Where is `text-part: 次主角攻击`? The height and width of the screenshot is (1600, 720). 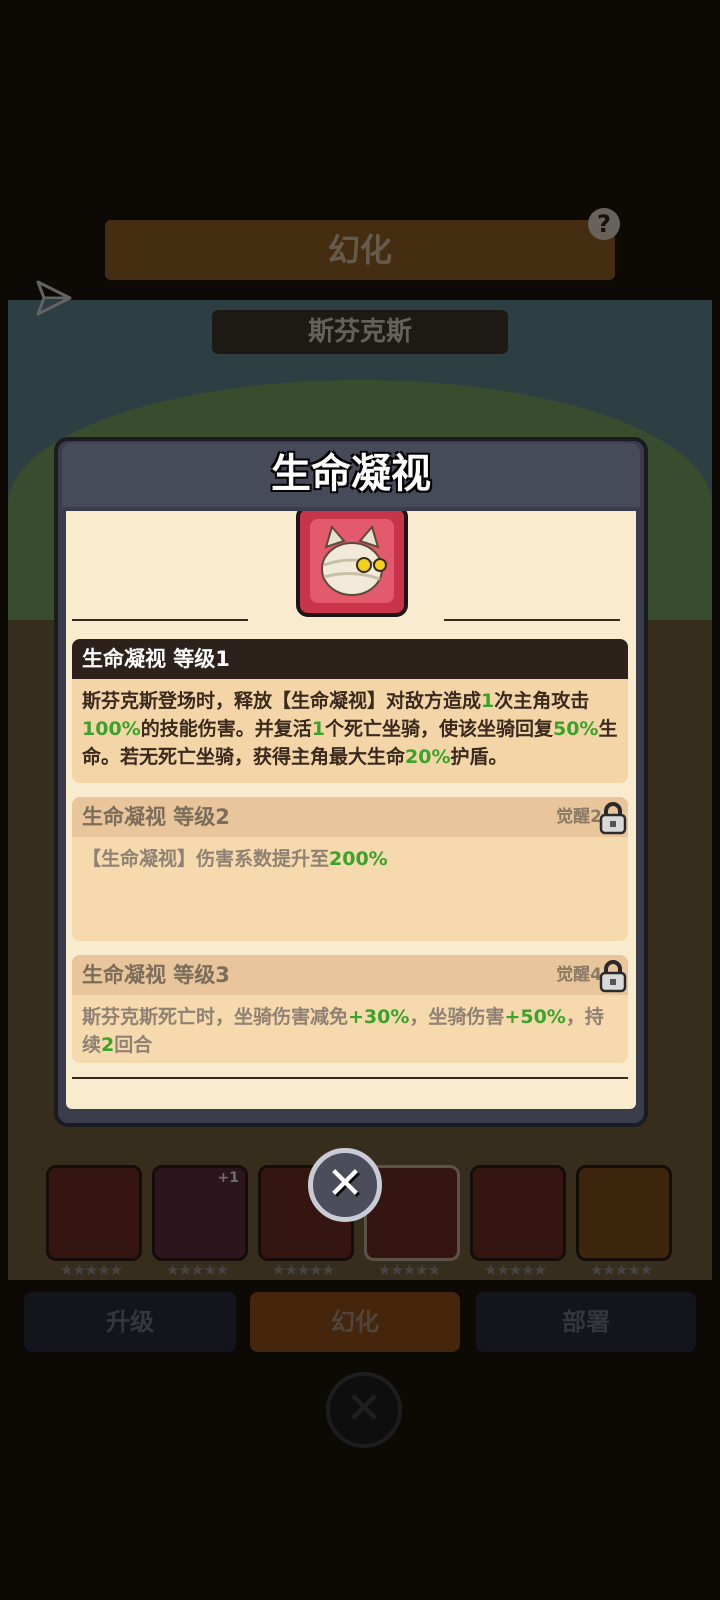 text-part: 次主角攻击 is located at coordinates (542, 701).